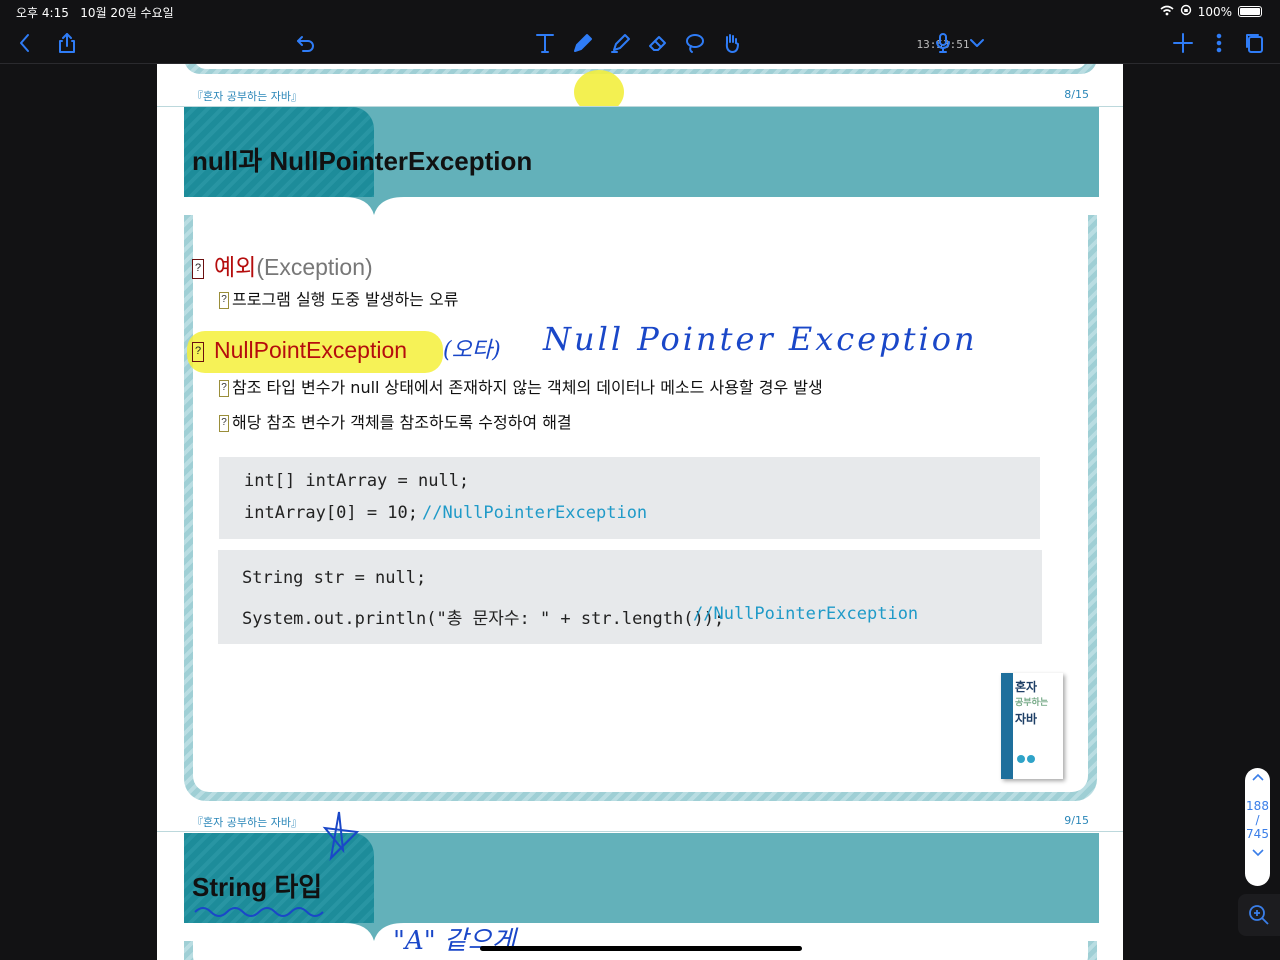  Describe the element at coordinates (311, 350) in the screenshot. I see `heading-text: NullPointException` at that location.